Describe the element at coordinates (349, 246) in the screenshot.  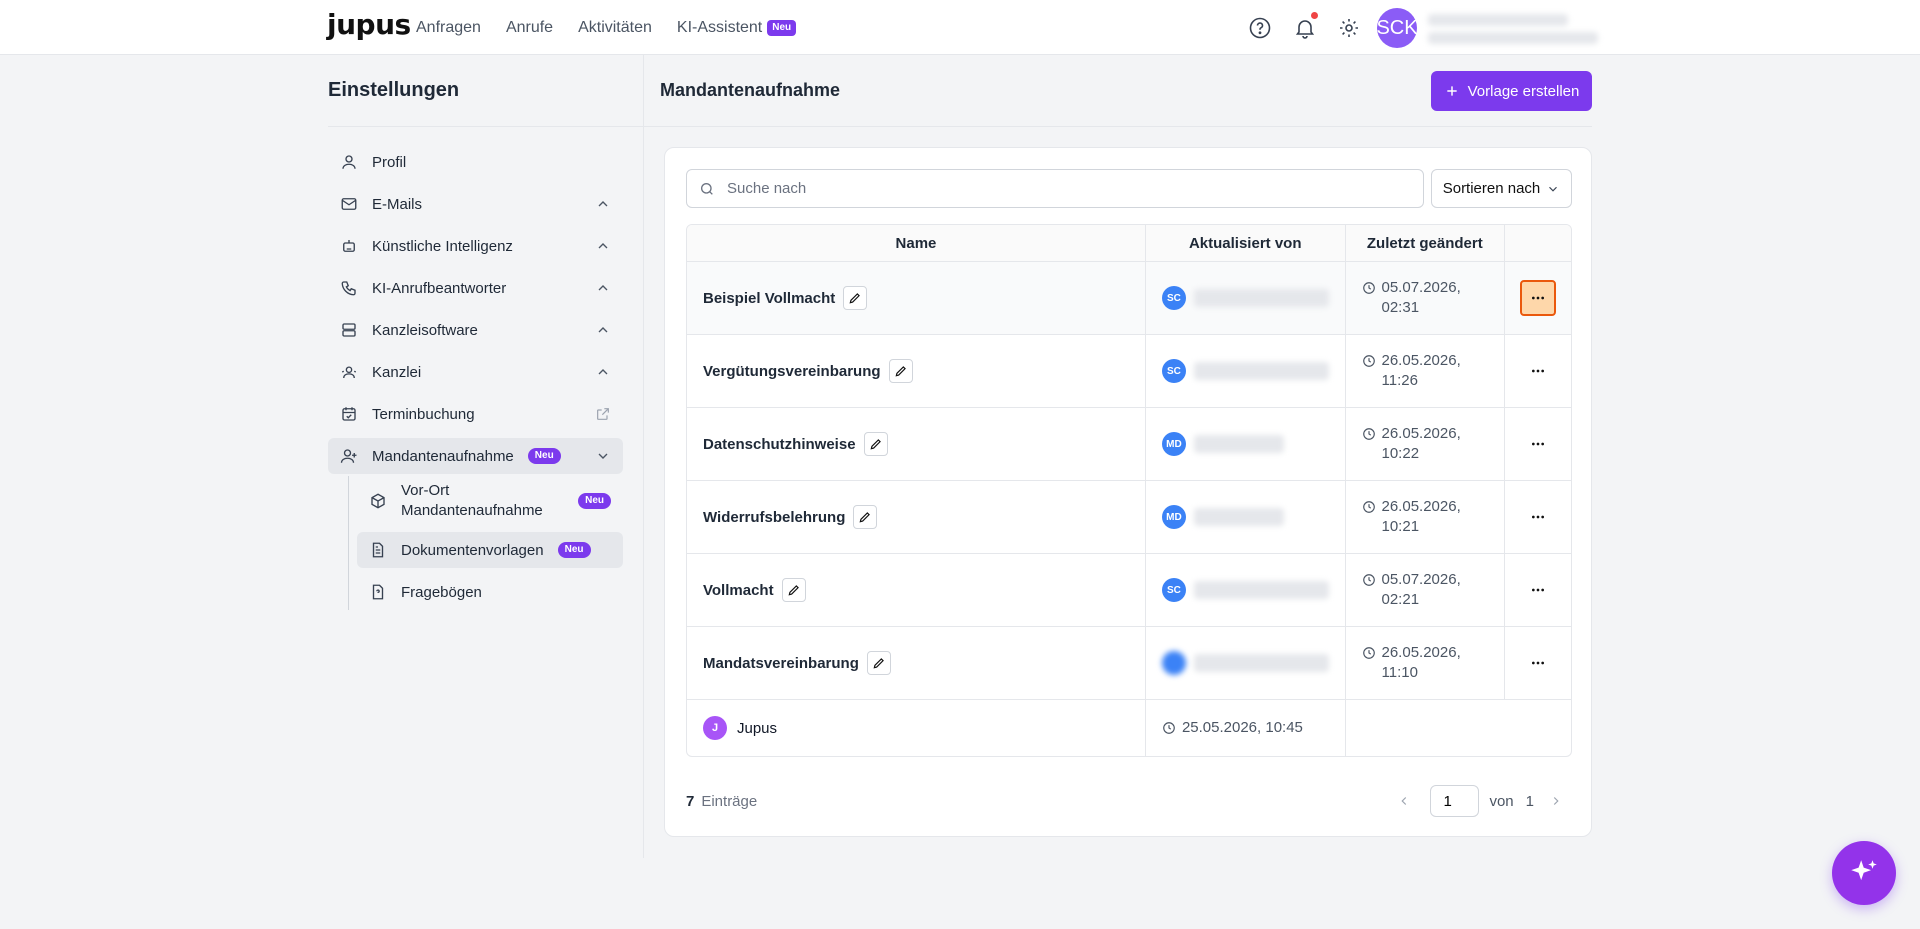
I see `robot-icon` at that location.